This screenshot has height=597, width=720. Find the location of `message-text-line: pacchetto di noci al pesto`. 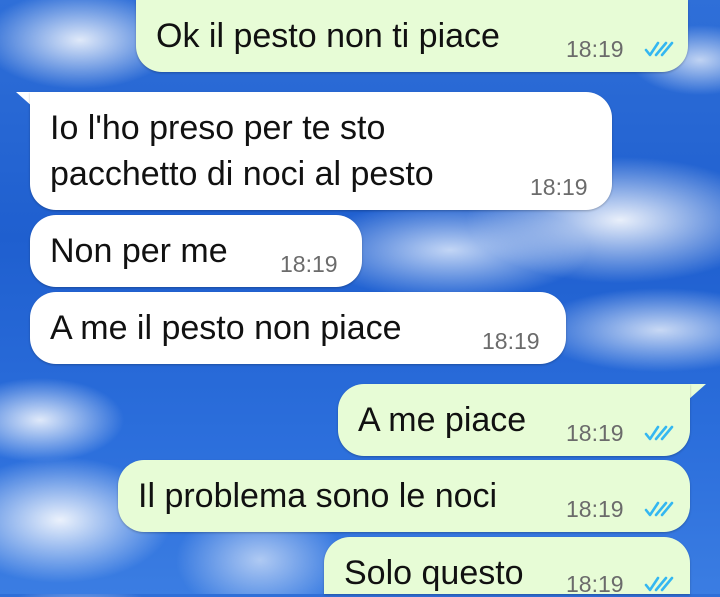

message-text-line: pacchetto di noci al pesto is located at coordinates (242, 174).